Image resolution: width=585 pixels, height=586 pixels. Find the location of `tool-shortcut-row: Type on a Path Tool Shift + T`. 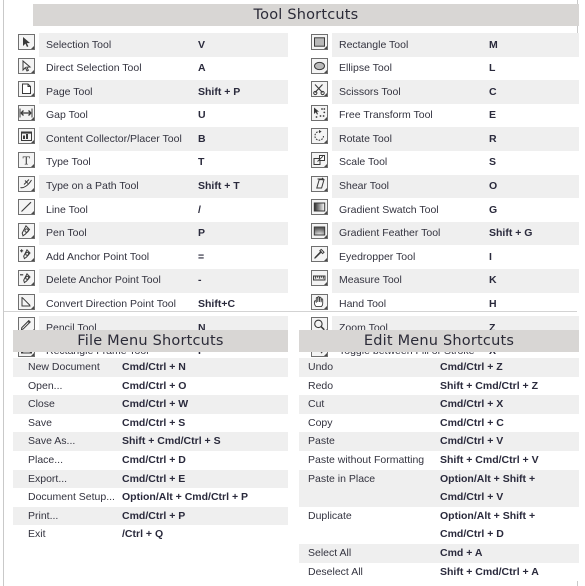

tool-shortcut-row: Type on a Path Tool Shift + T is located at coordinates (150, 186).